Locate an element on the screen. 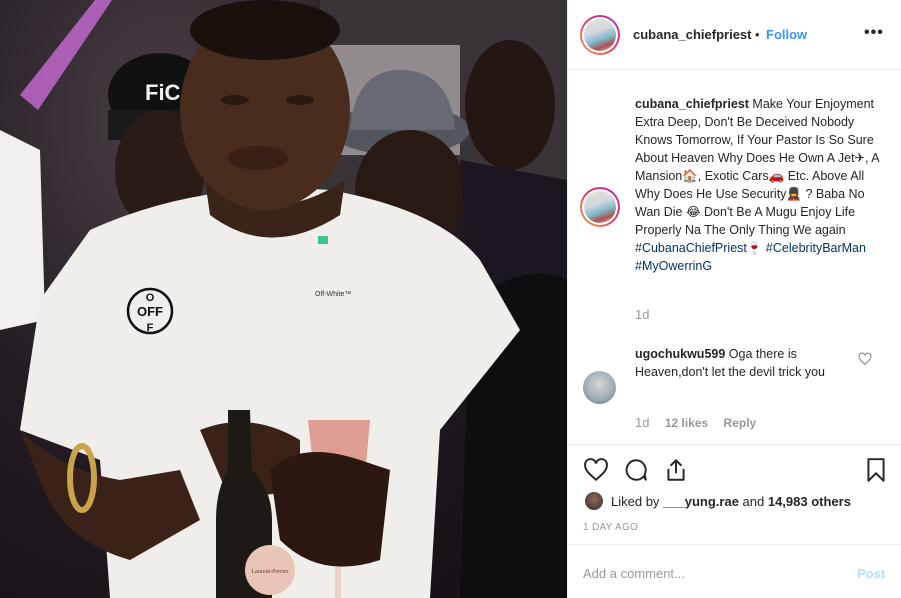 This screenshot has height=598, width=901. caption-username: cubana_chiefpriest is located at coordinates (692, 104).